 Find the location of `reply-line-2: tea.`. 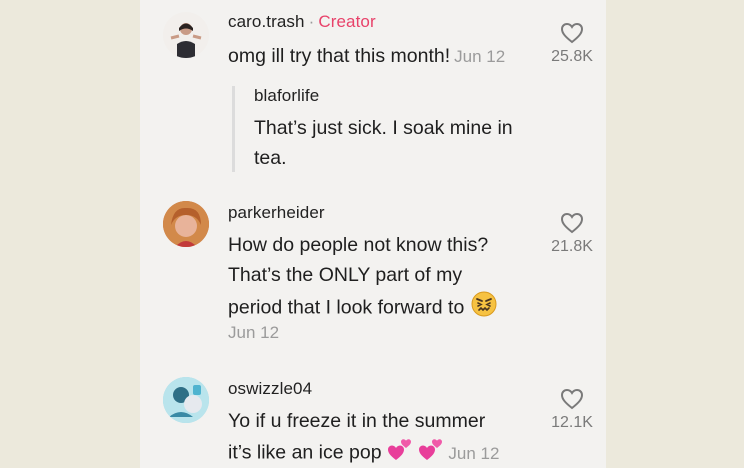

reply-line-2: tea. is located at coordinates (270, 158).